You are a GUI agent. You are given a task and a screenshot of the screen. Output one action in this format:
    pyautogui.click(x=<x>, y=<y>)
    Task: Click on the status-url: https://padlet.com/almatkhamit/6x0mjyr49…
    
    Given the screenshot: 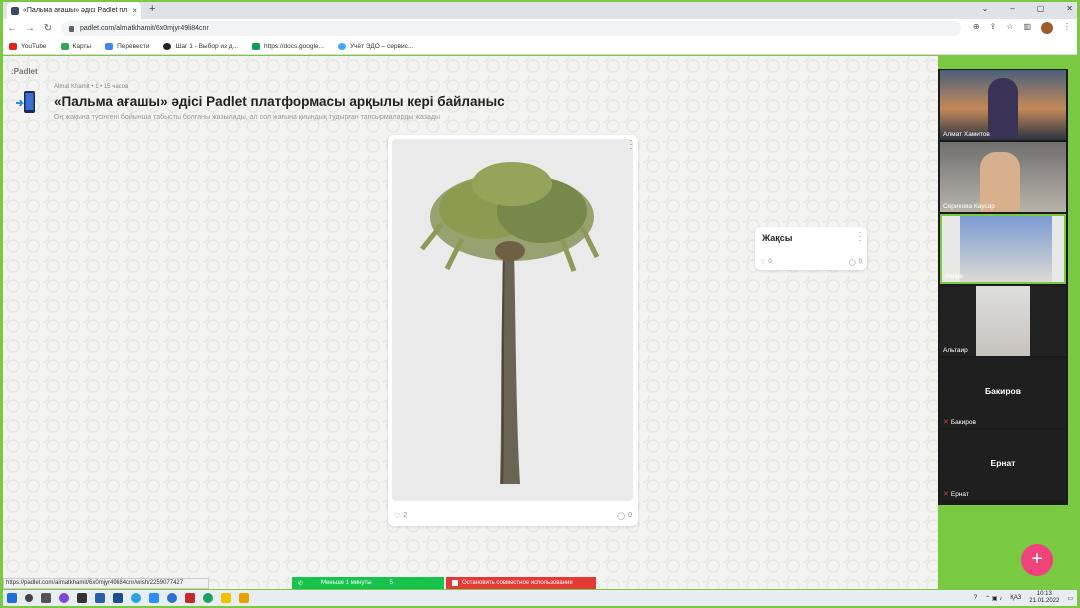 What is the action you would take?
    pyautogui.click(x=106, y=583)
    